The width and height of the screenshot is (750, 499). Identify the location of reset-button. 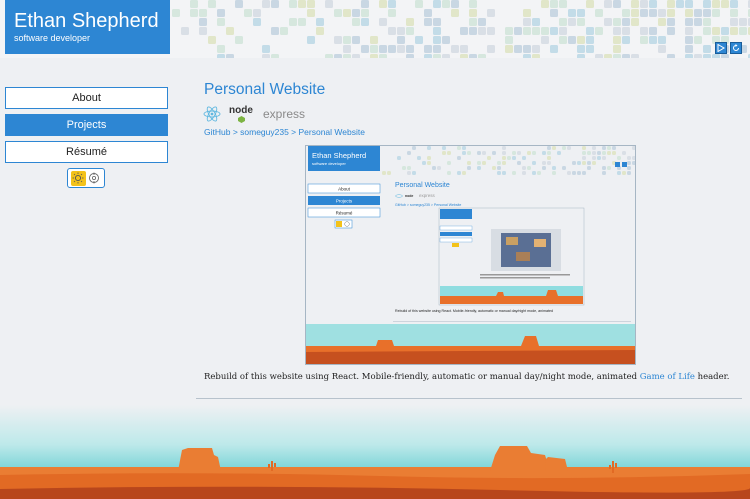
(736, 48).